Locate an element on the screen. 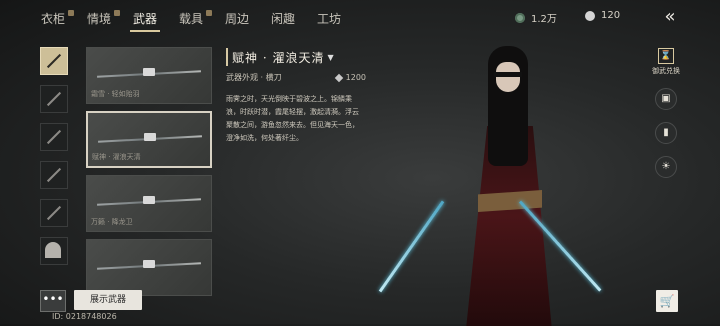 The height and width of the screenshot is (326, 720). exchange-label: 御武兑换 is located at coordinates (666, 71).